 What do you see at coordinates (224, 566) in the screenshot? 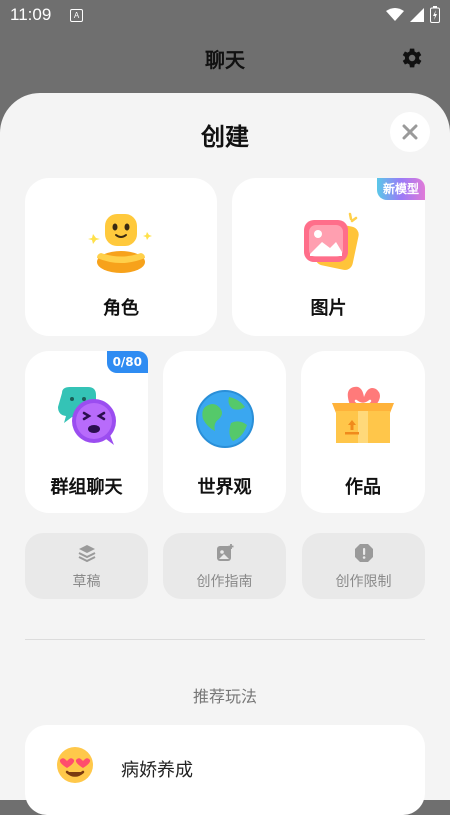
I see `creation-guide-button: 创作指南` at bounding box center [224, 566].